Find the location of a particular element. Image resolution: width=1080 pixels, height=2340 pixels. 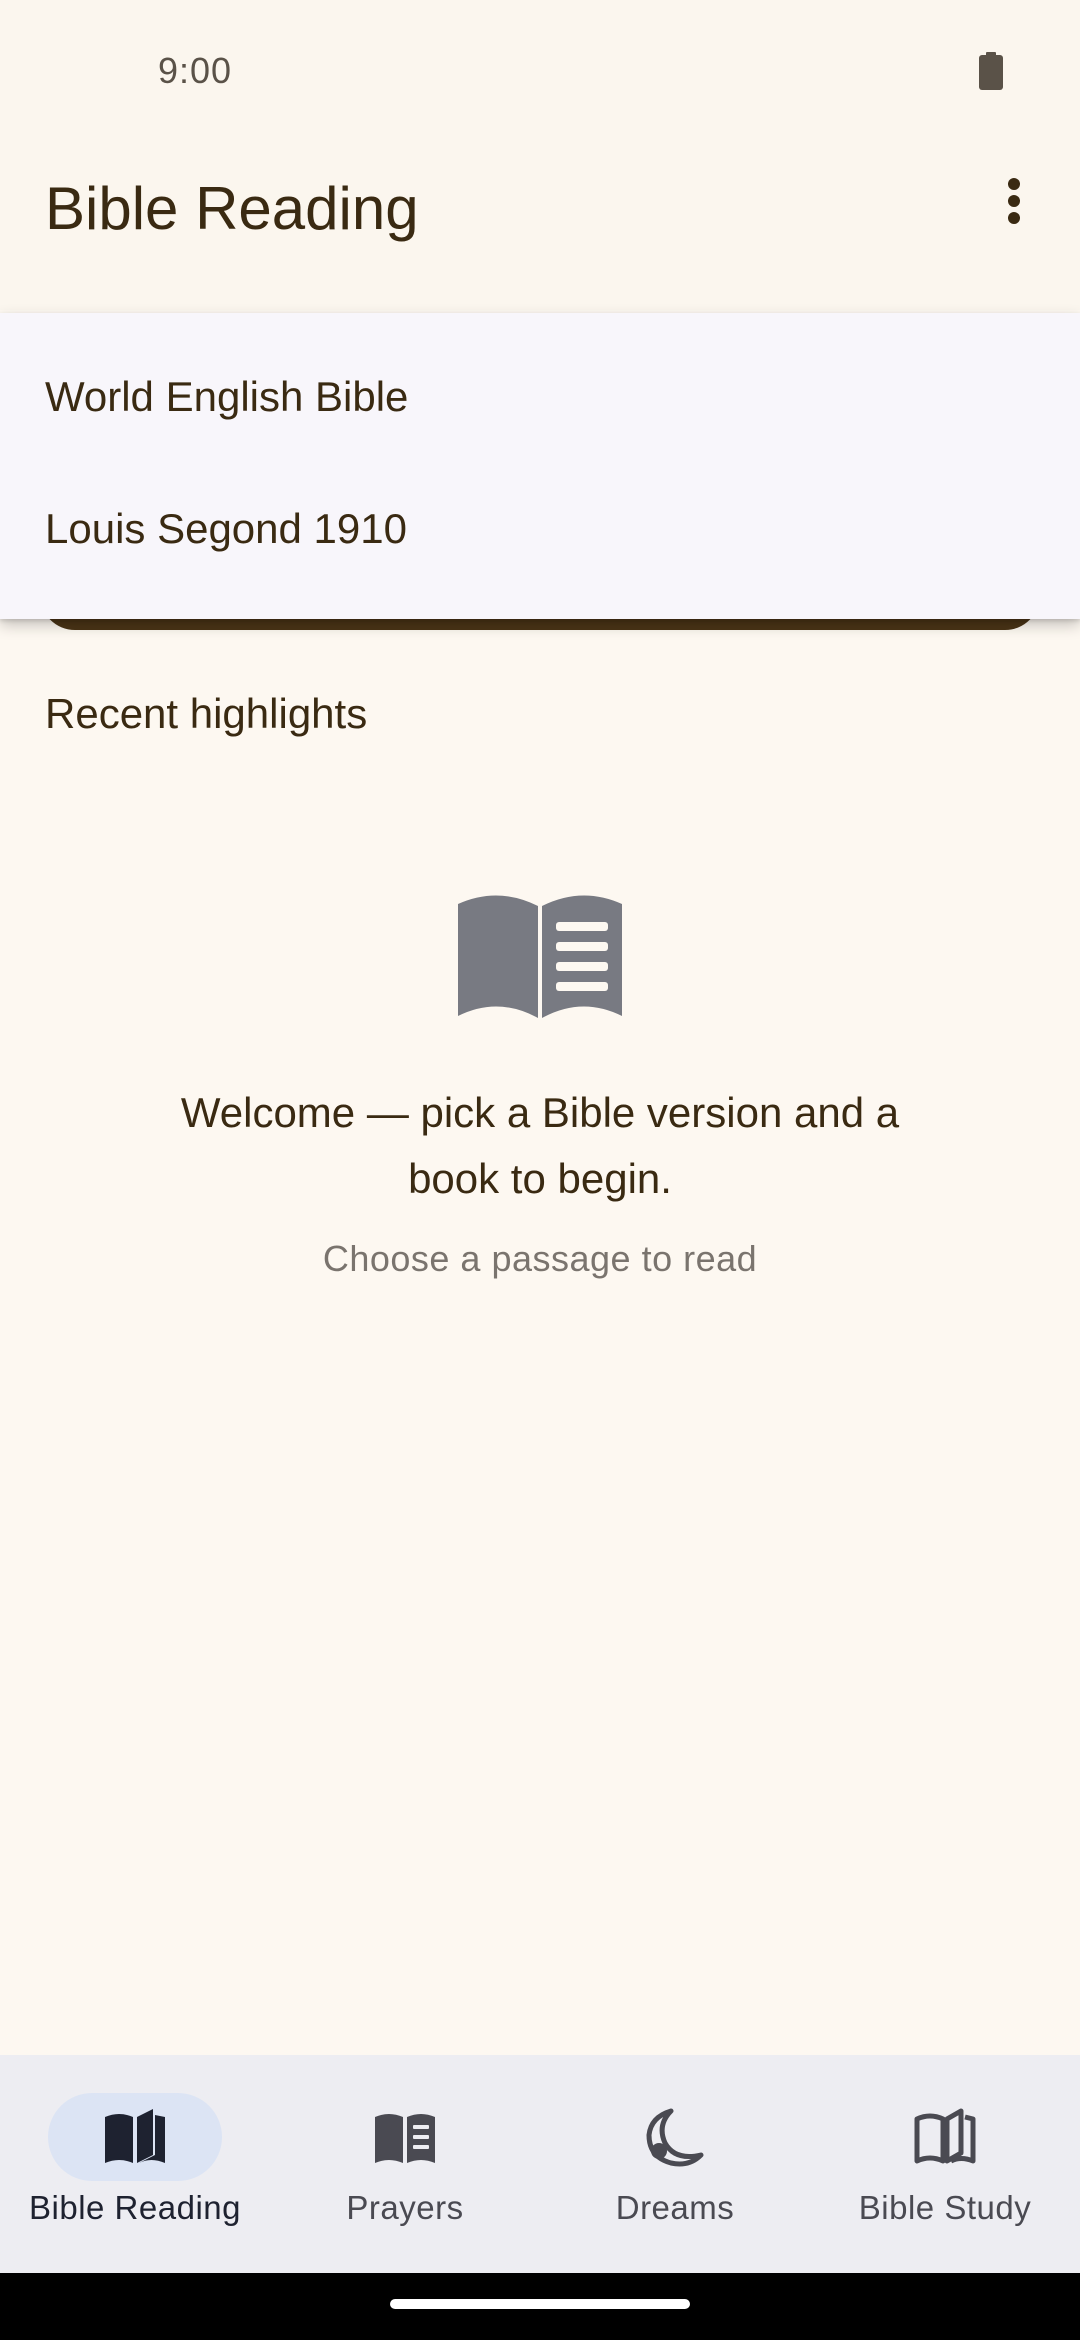

nav-label: Prayers is located at coordinates (405, 2207).